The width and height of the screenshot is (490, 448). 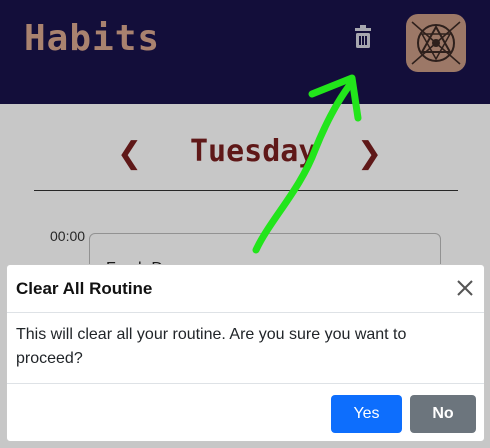 I want to click on yes-button: Yes, so click(x=366, y=414).